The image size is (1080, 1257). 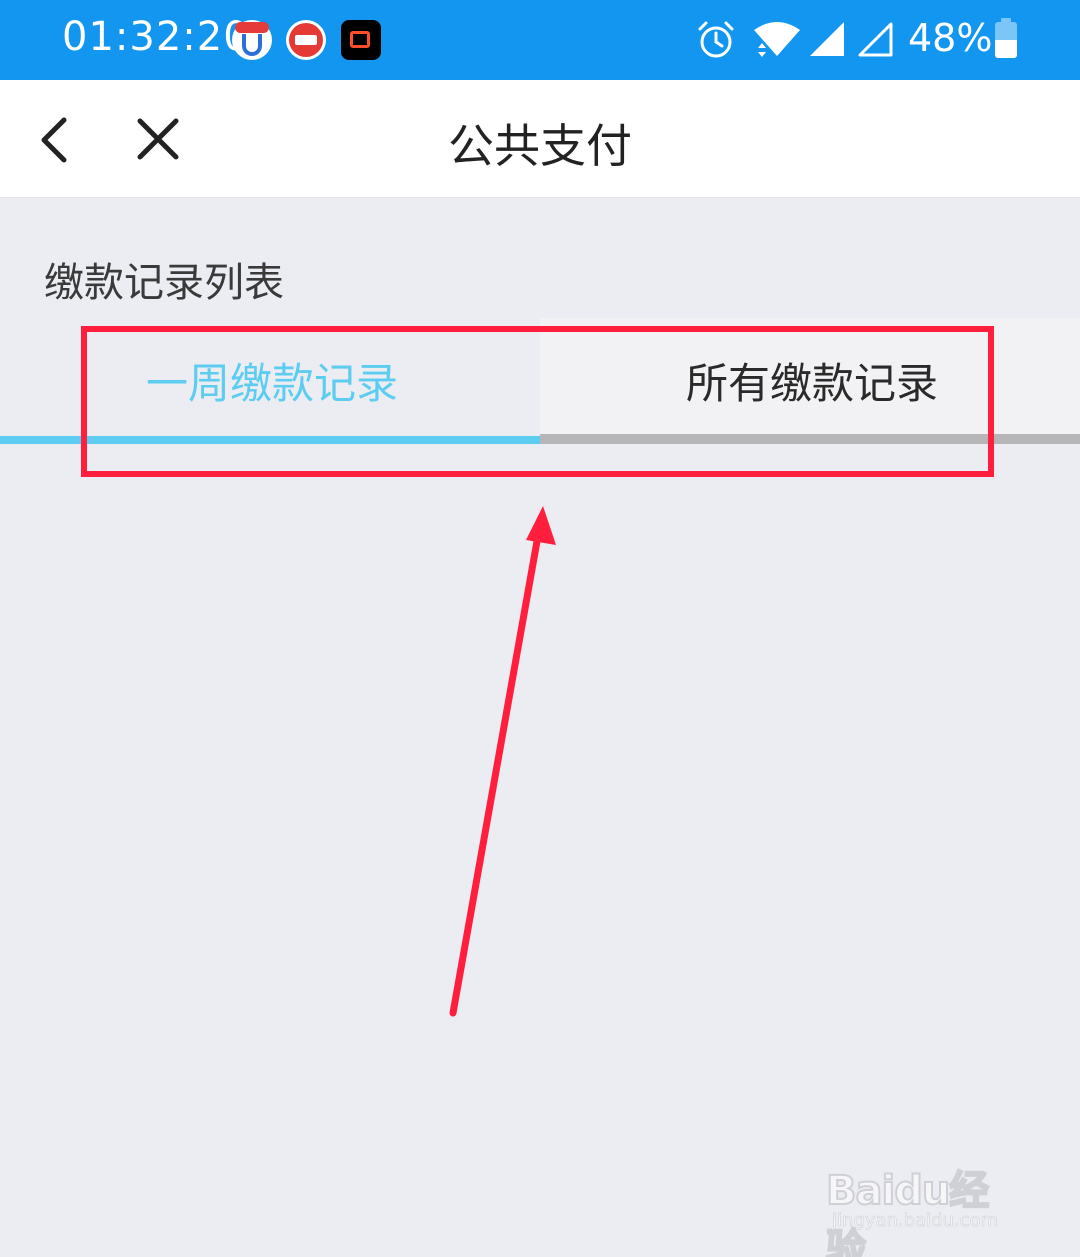 I want to click on status-bar: 01:32:20 48%, so click(x=540, y=40).